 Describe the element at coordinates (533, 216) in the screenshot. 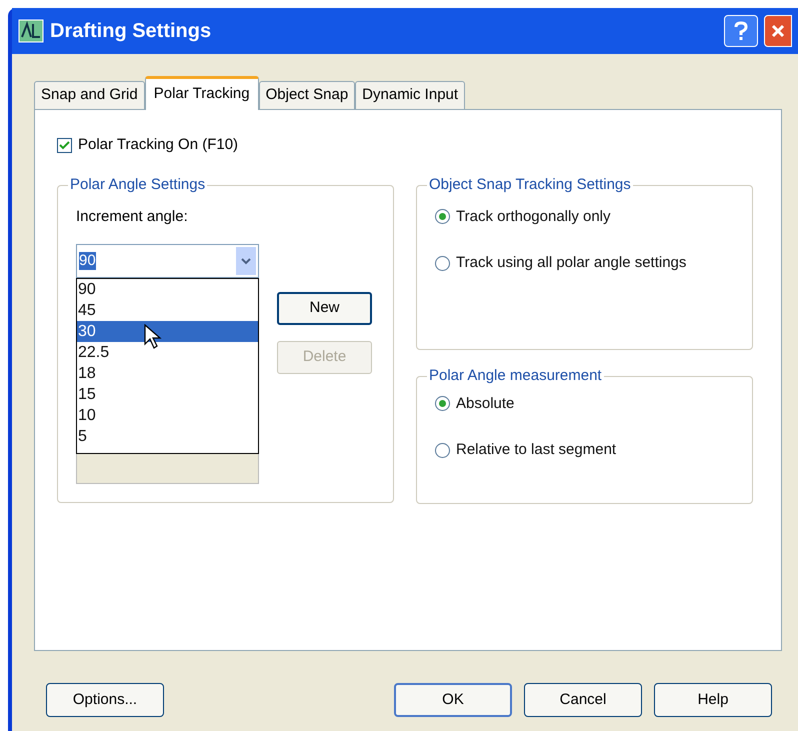

I see `radio-label: Track orthogonally only` at that location.